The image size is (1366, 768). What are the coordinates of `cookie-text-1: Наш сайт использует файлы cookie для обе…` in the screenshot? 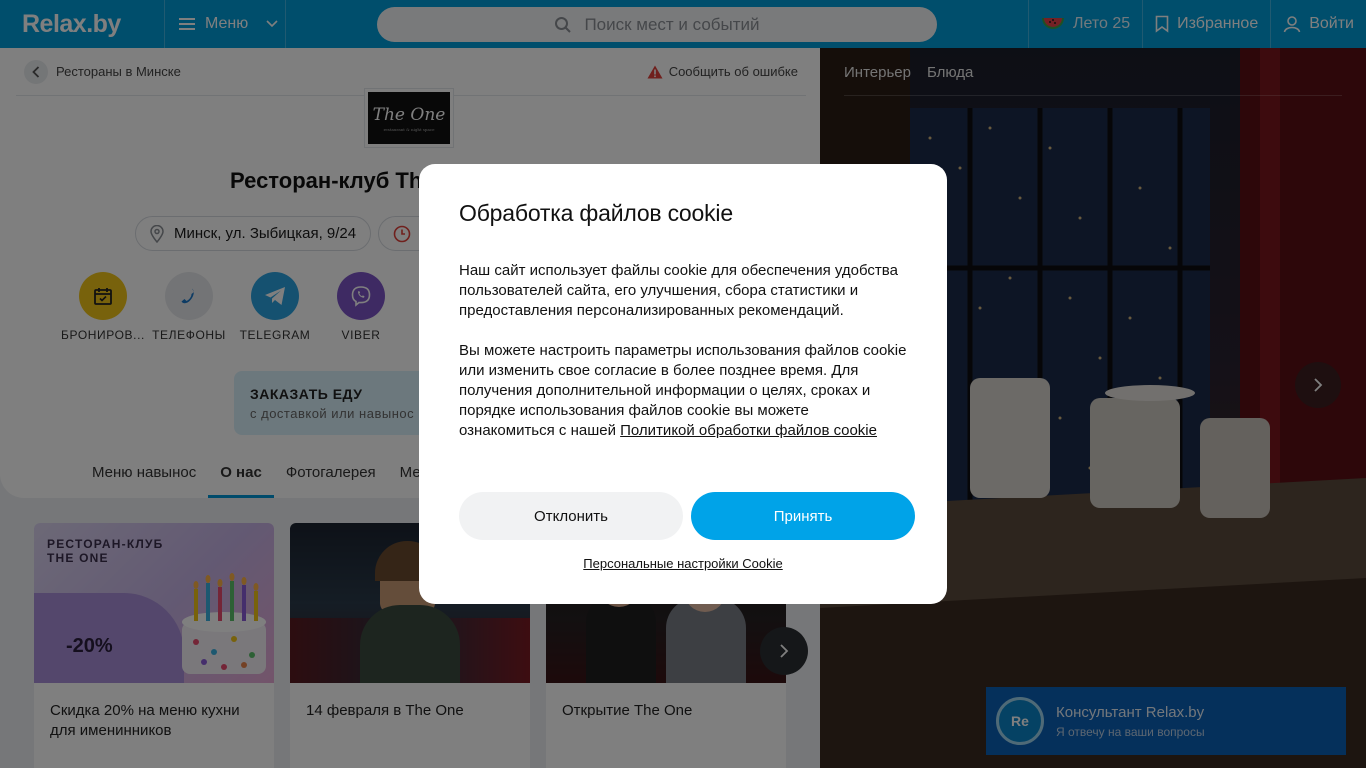 It's located at (678, 290).